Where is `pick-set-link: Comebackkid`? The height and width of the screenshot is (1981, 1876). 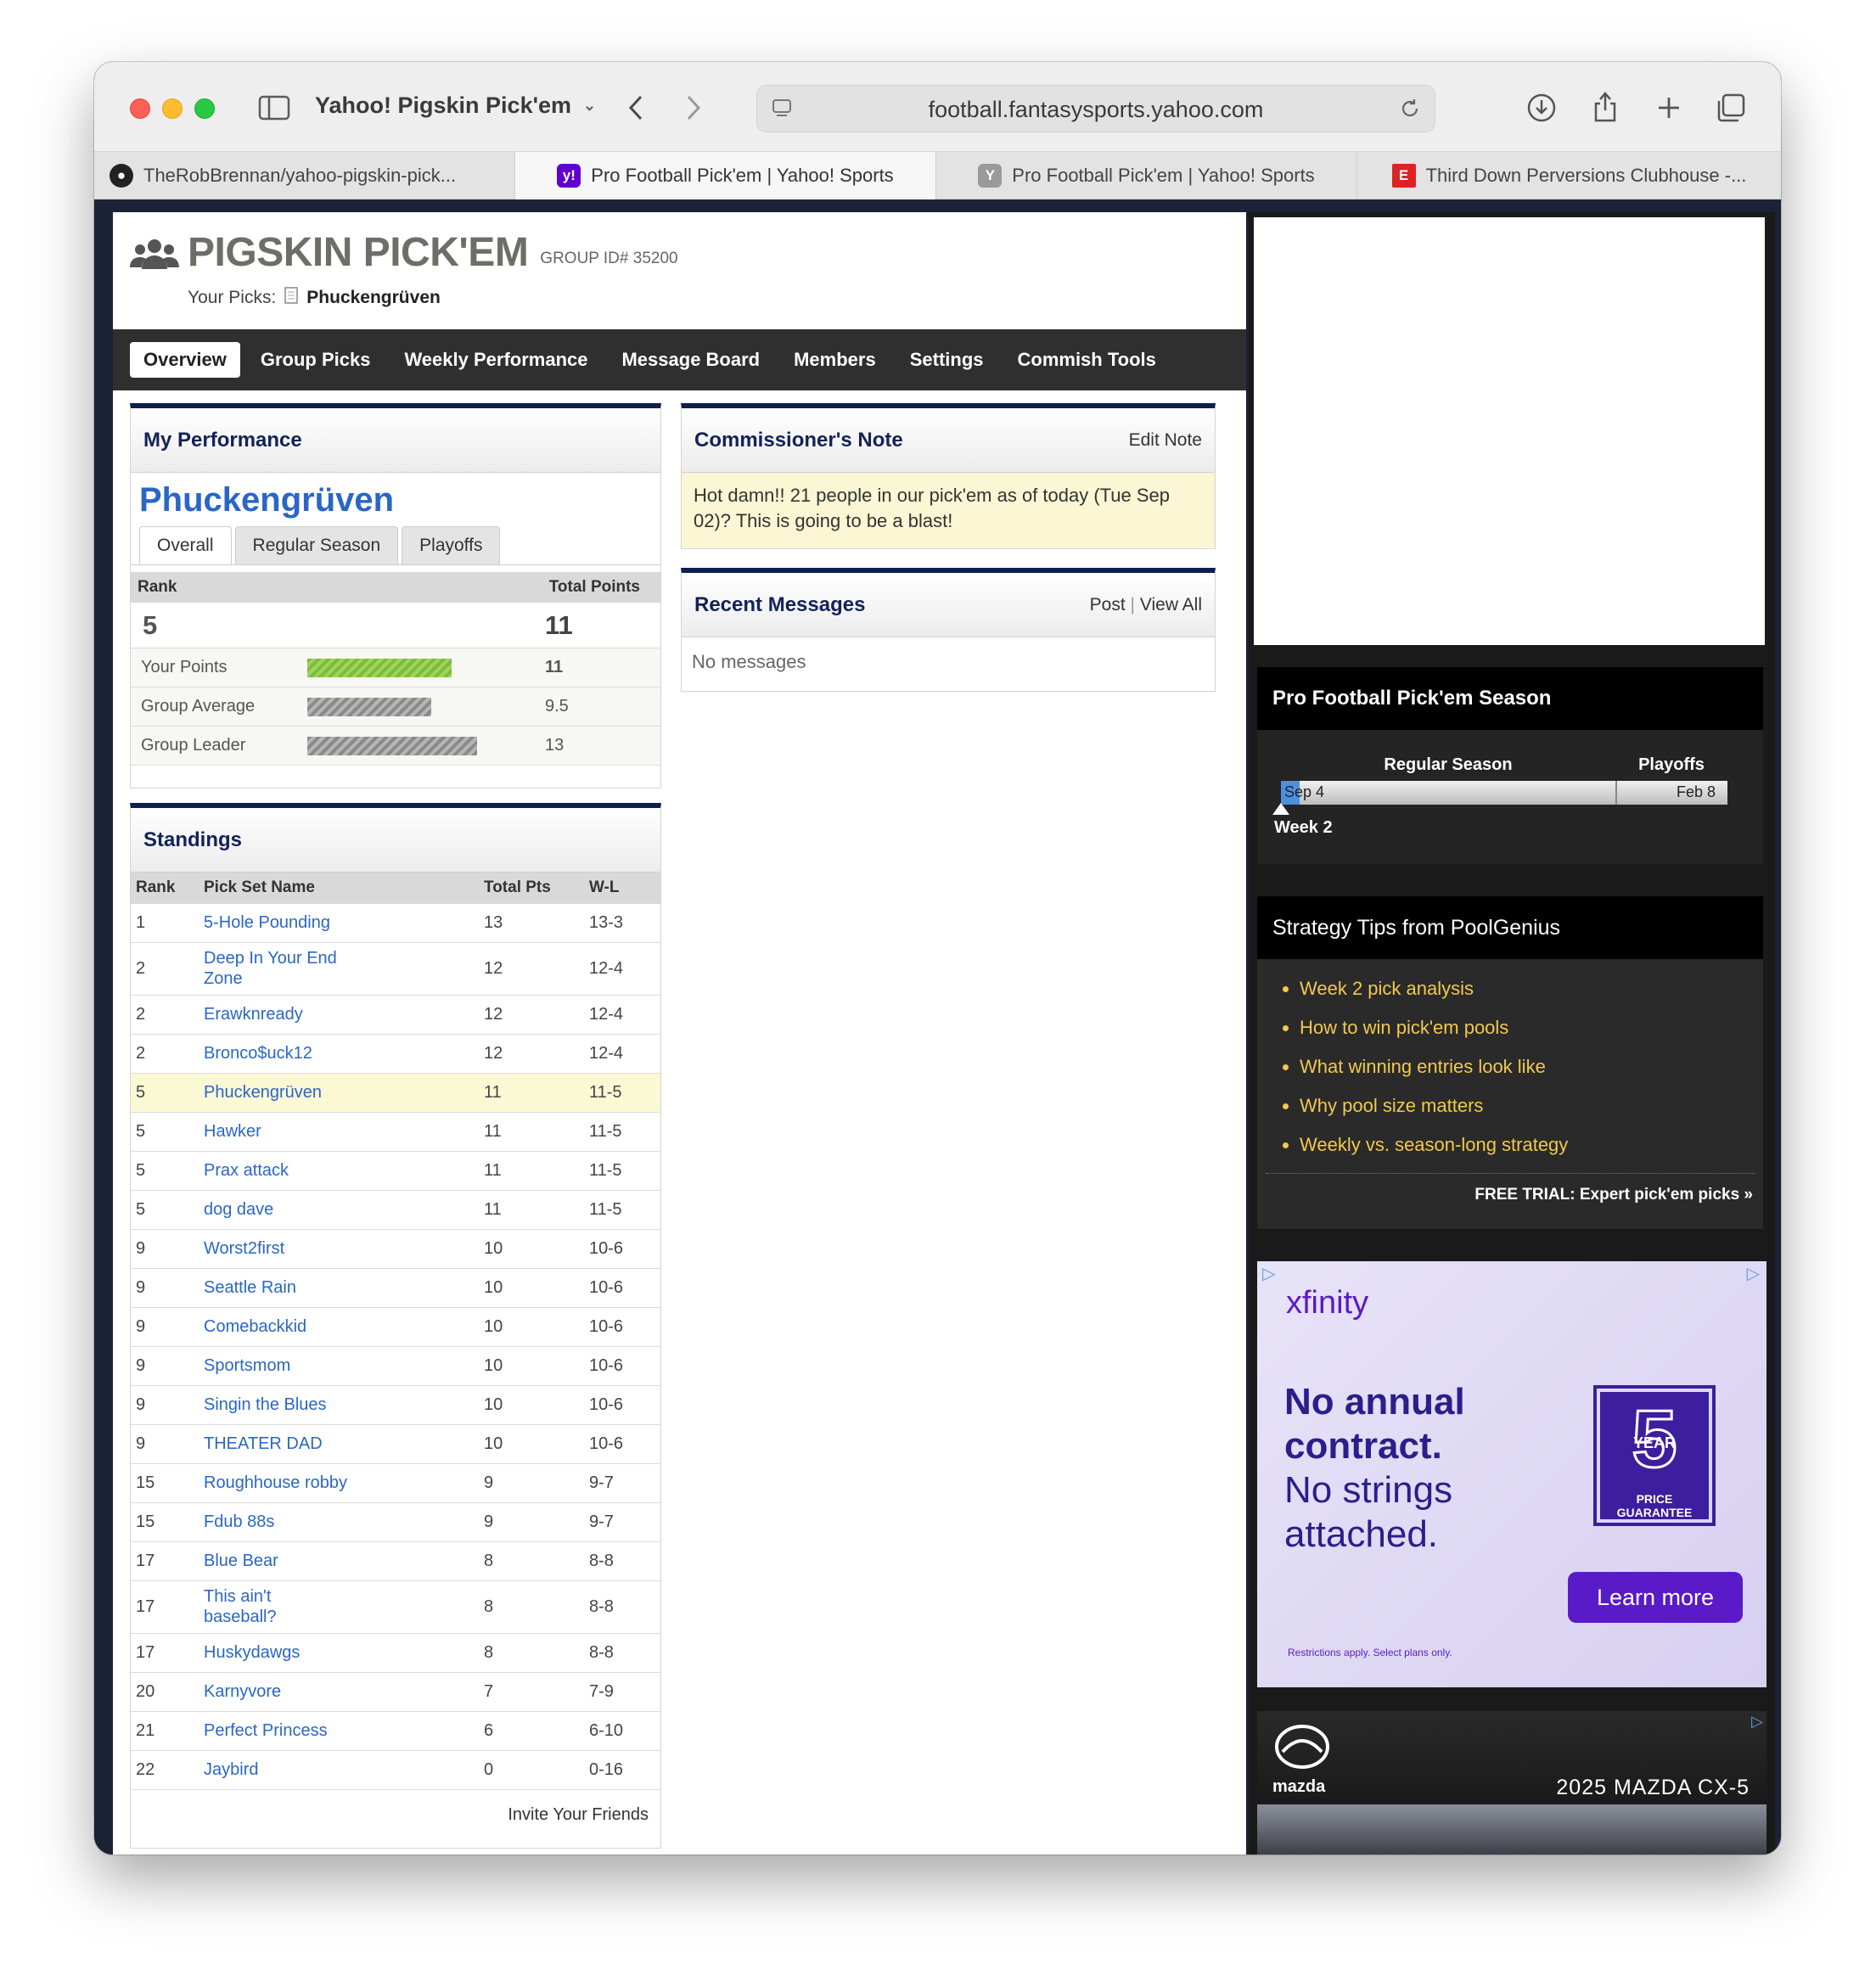 pick-set-link: Comebackkid is located at coordinates (255, 1326).